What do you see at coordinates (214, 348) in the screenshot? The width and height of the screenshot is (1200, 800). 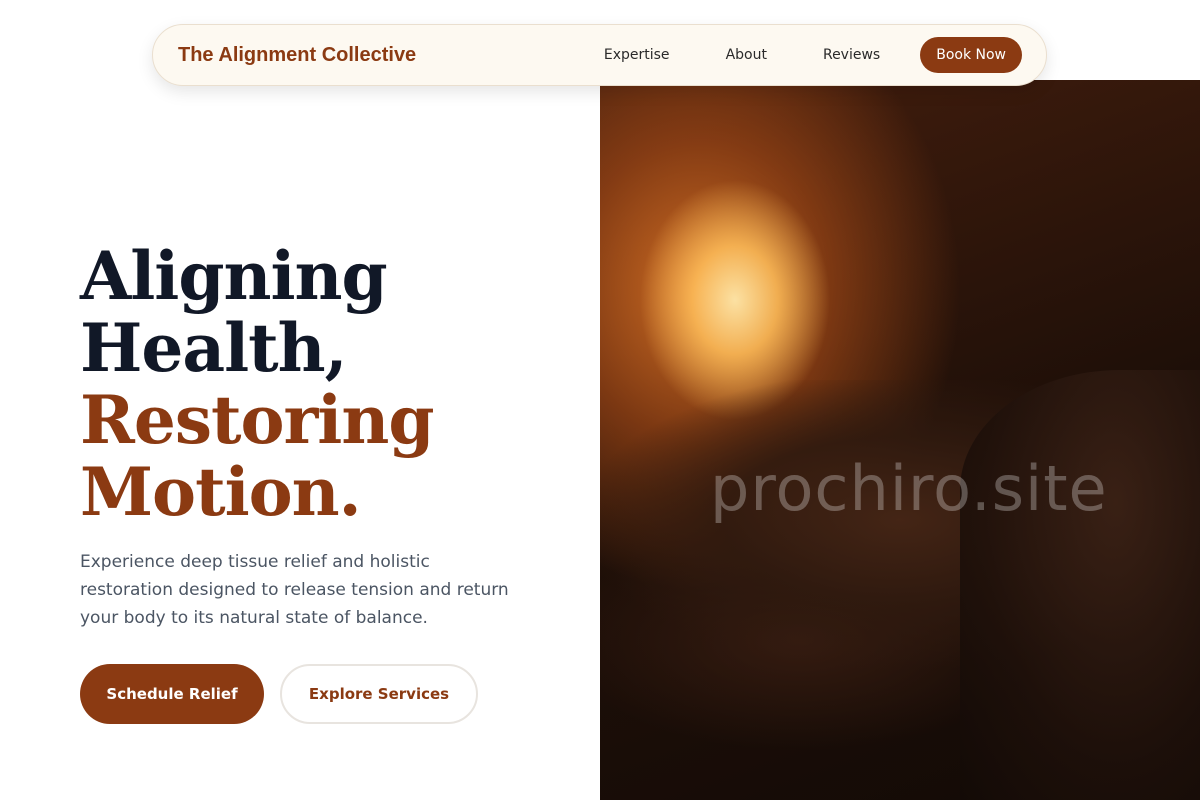 I see `headline-line-2: Health,` at bounding box center [214, 348].